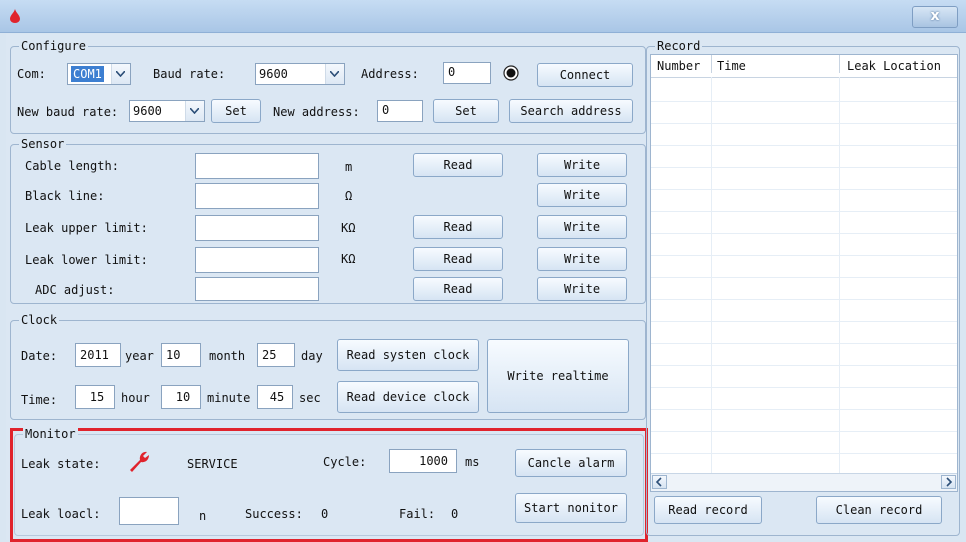 Image resolution: width=966 pixels, height=542 pixels. I want to click on year-label: year, so click(139, 356).